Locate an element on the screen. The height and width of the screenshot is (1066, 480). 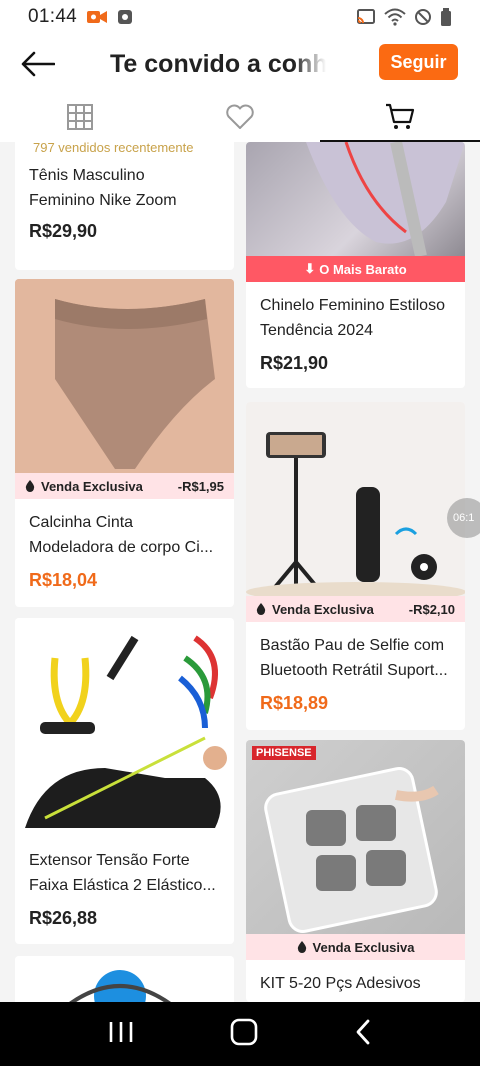
cart-icon is located at coordinates (400, 116).